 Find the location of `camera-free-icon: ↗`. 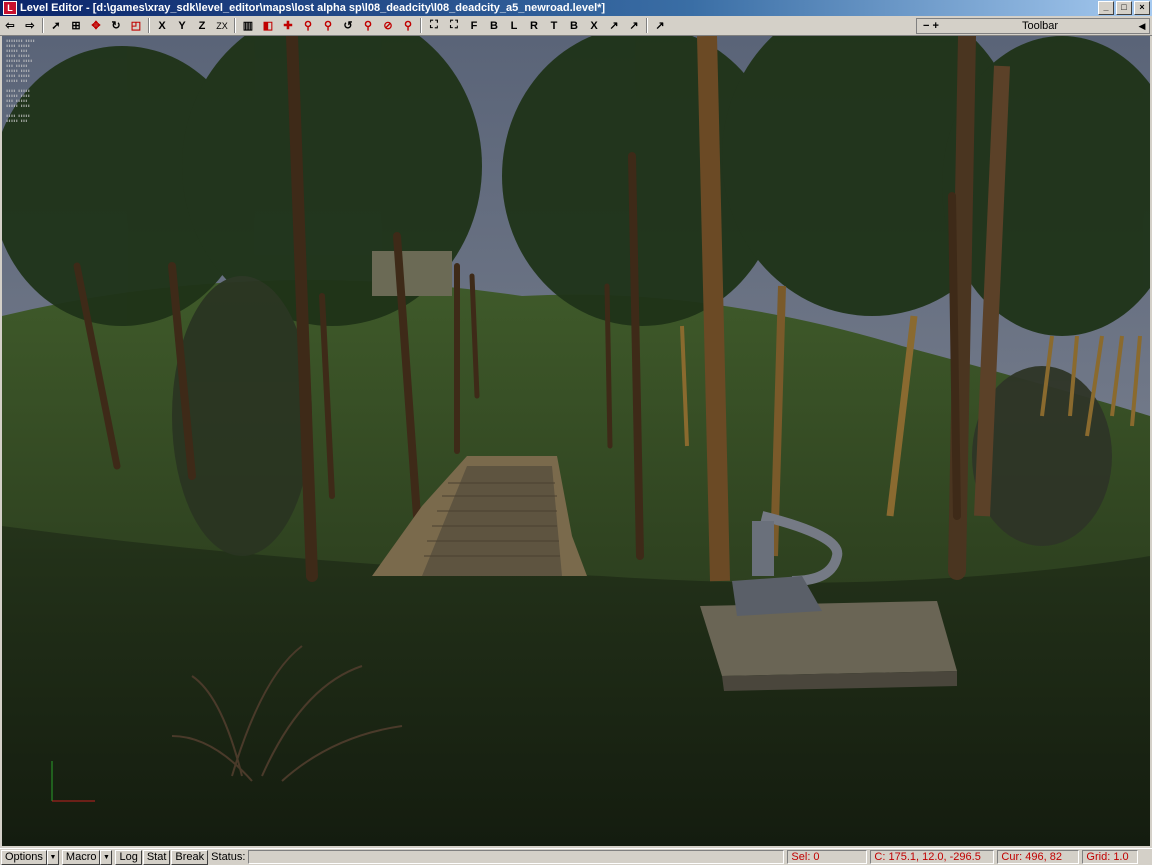

camera-free-icon: ↗ is located at coordinates (660, 26).